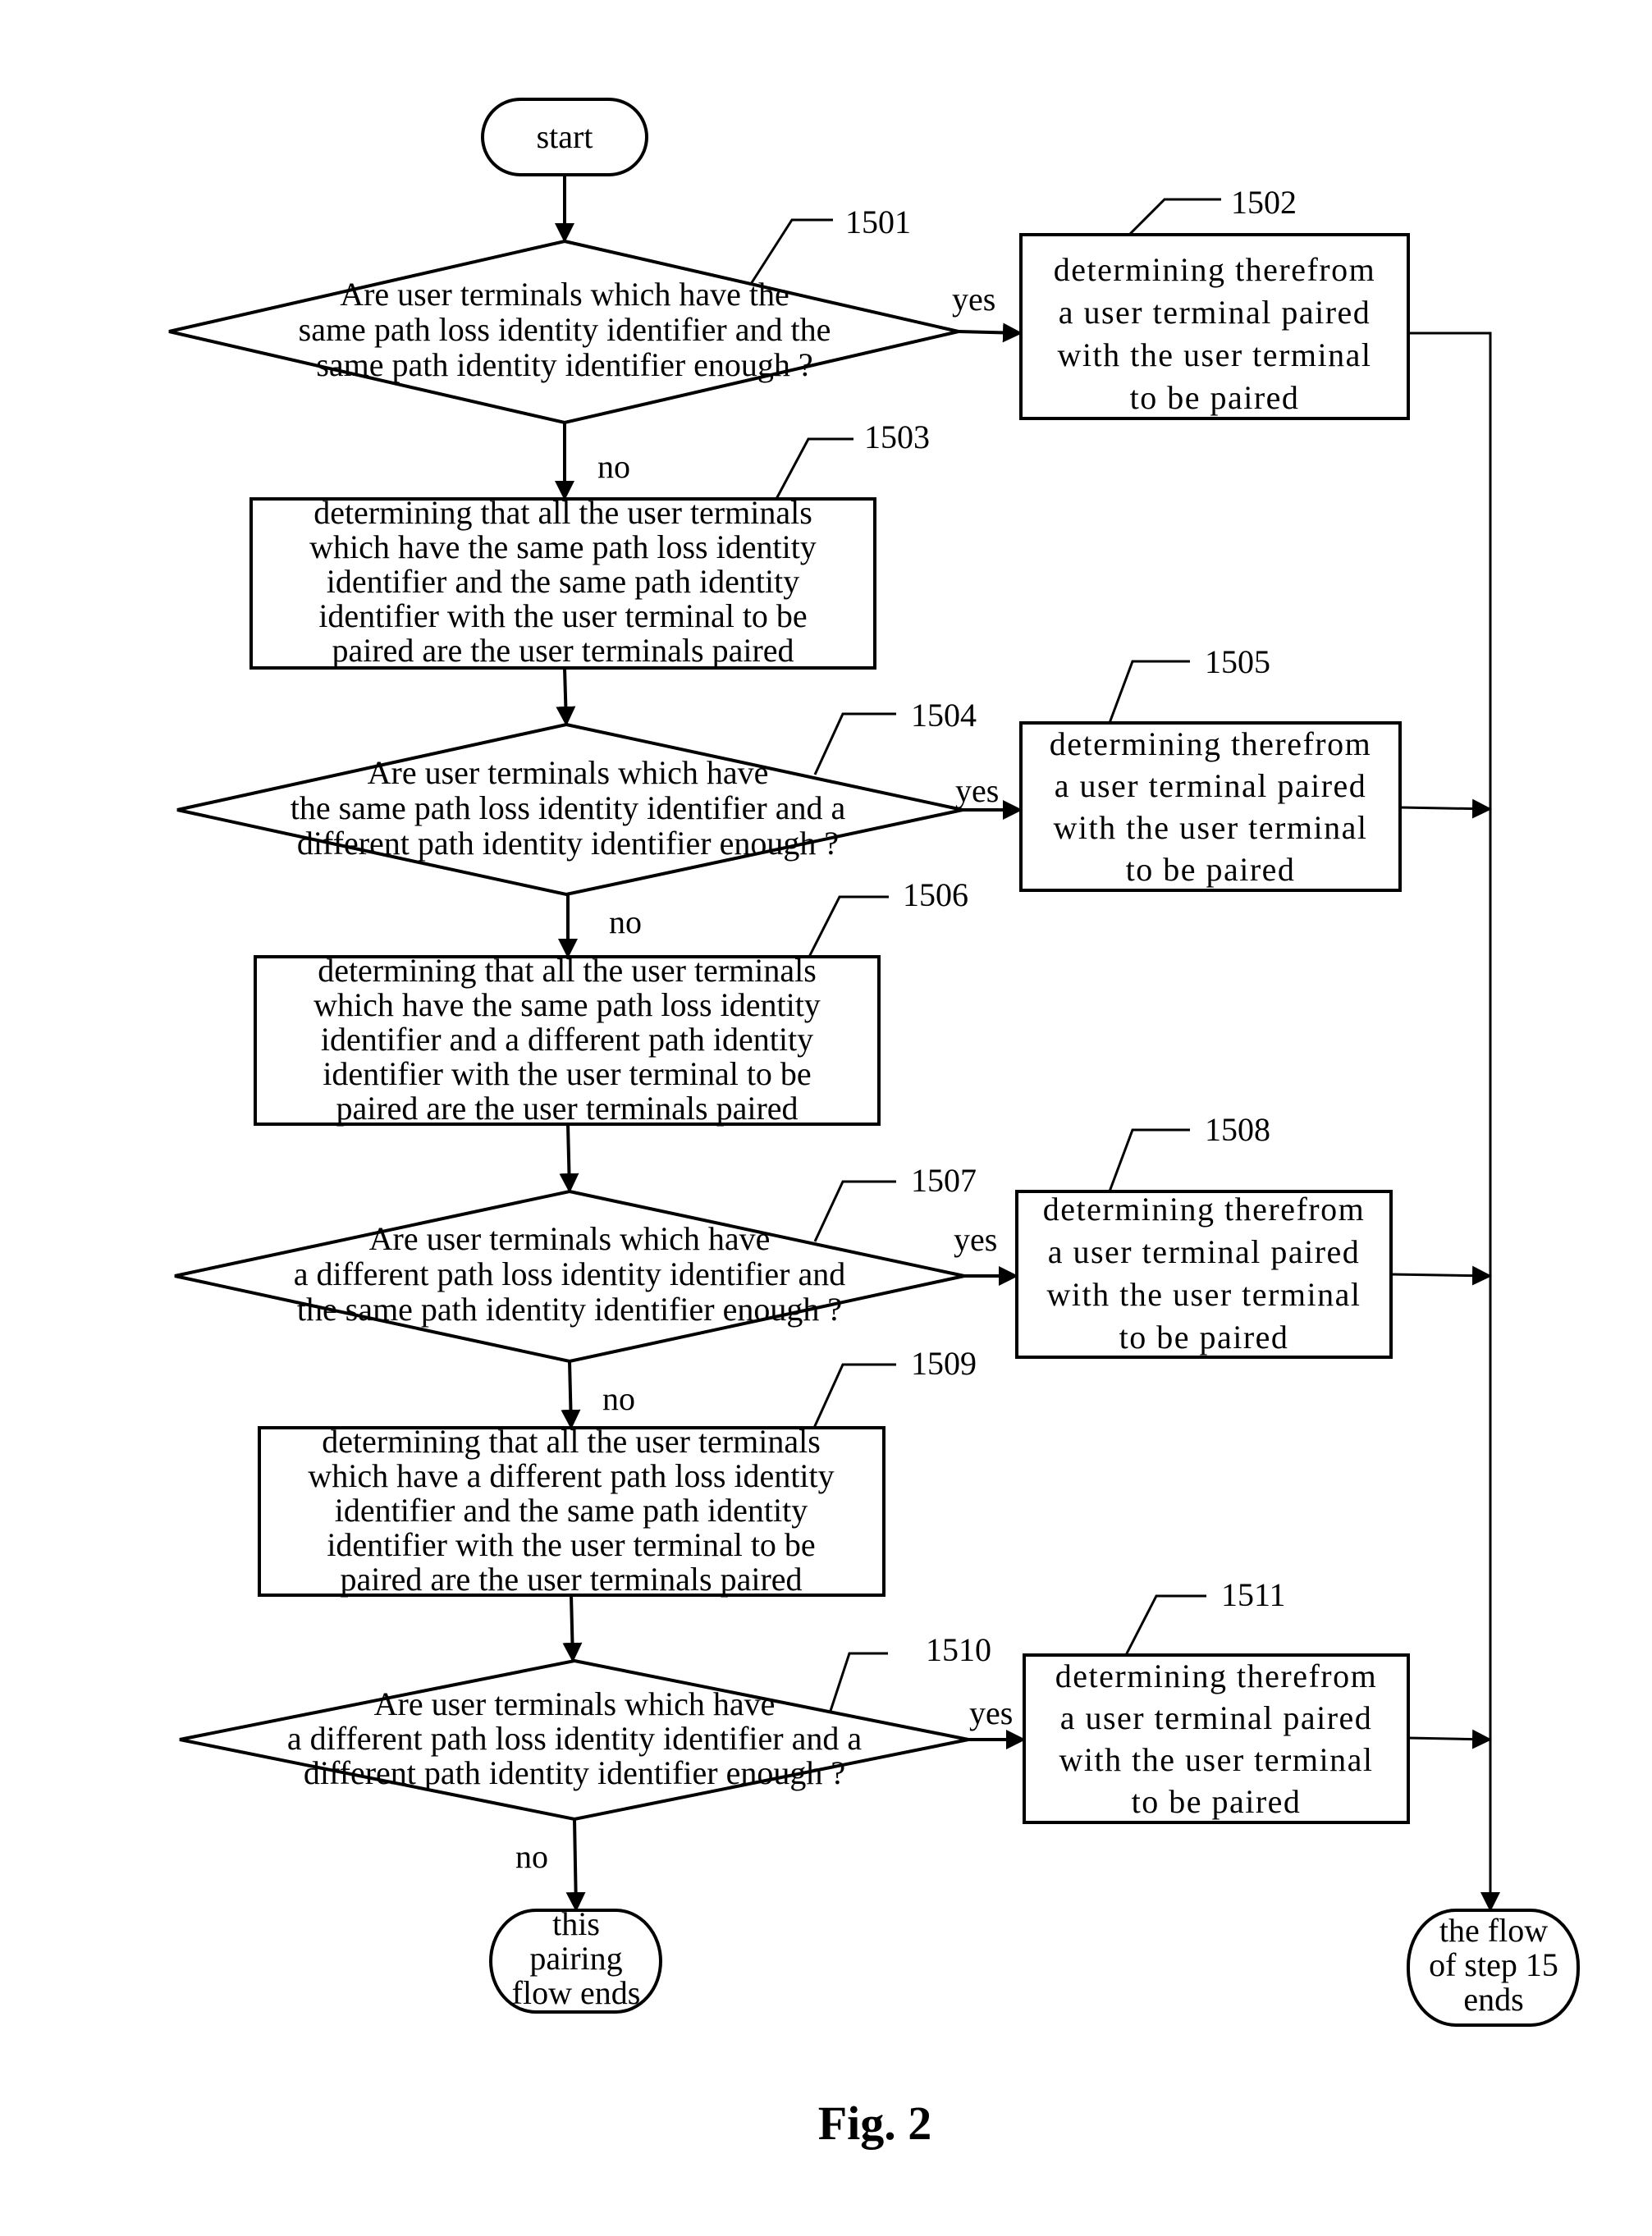  What do you see at coordinates (1216, 1676) in the screenshot?
I see `step-1511-line-1: determining therefrom` at bounding box center [1216, 1676].